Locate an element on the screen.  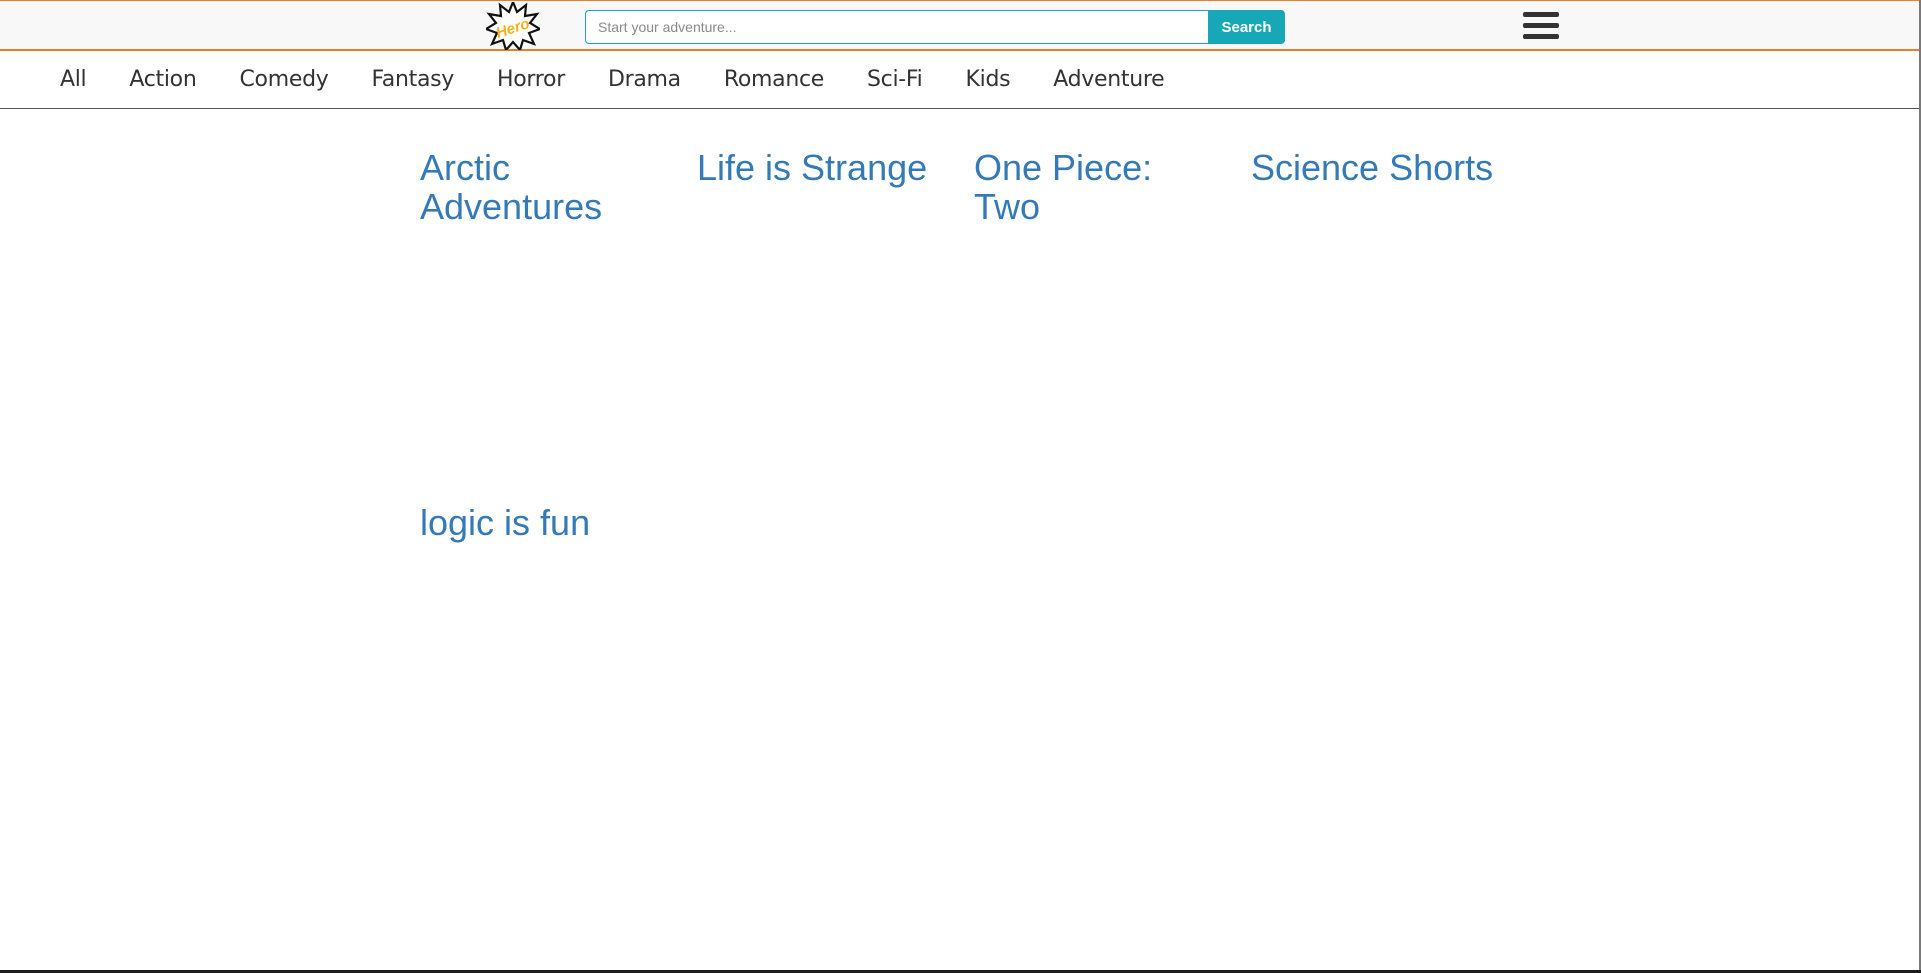
story-title-link: Life is Strange is located at coordinates (832, 167).